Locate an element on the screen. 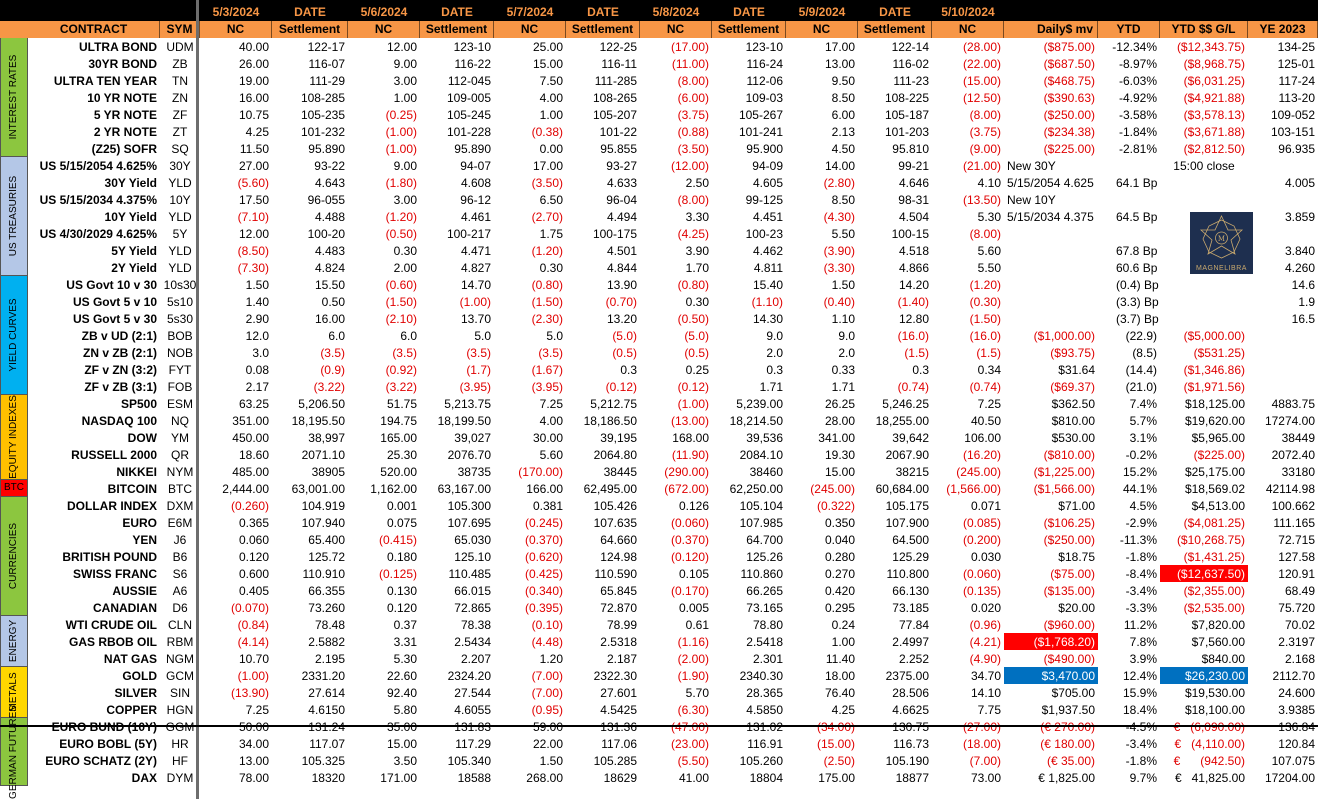  header-nc-5: NC is located at coordinates (968, 29).